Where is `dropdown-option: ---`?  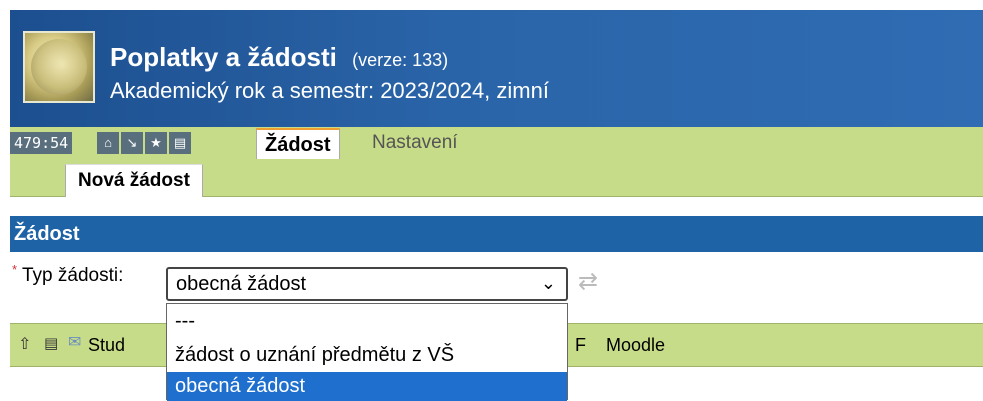 dropdown-option: --- is located at coordinates (367, 321).